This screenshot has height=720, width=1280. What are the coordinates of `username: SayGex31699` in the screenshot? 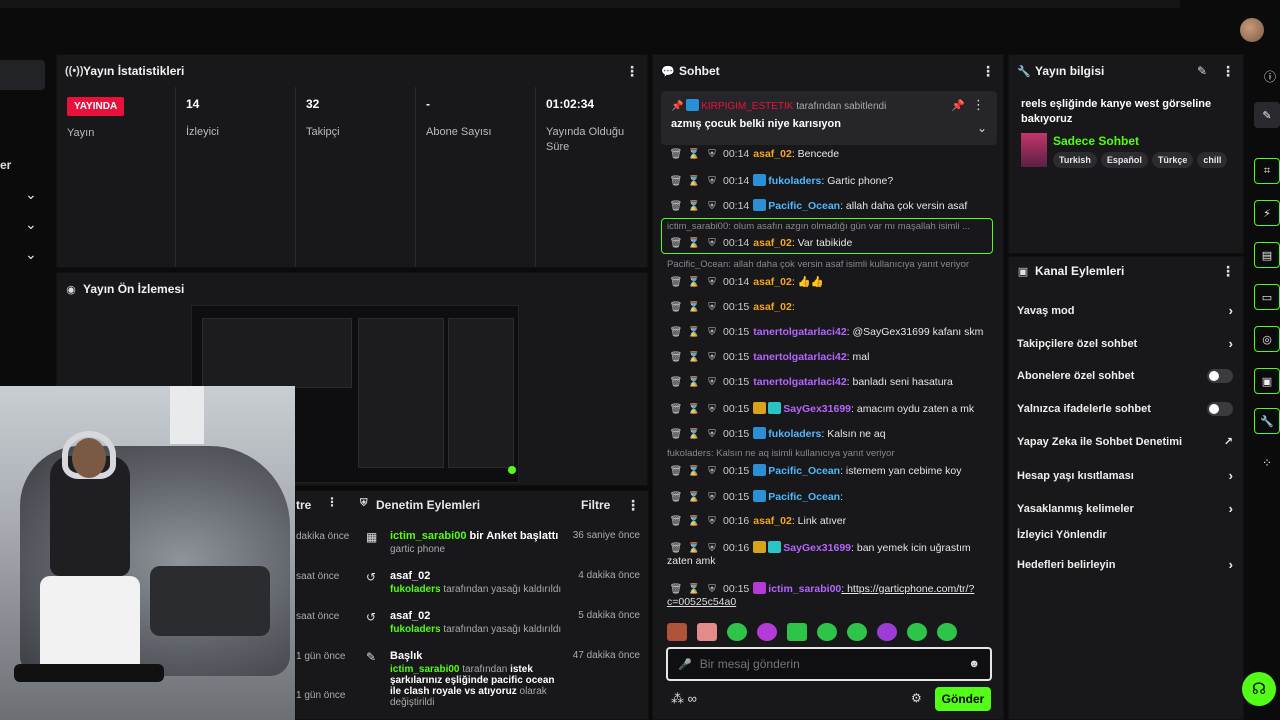 It's located at (817, 409).